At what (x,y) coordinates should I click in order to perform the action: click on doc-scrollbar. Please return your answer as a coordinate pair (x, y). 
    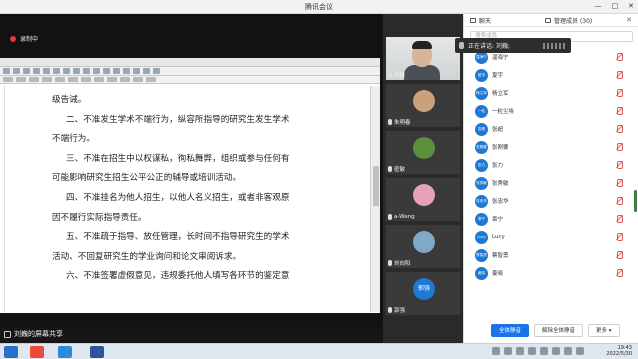
    Looking at the image, I should click on (375, 199).